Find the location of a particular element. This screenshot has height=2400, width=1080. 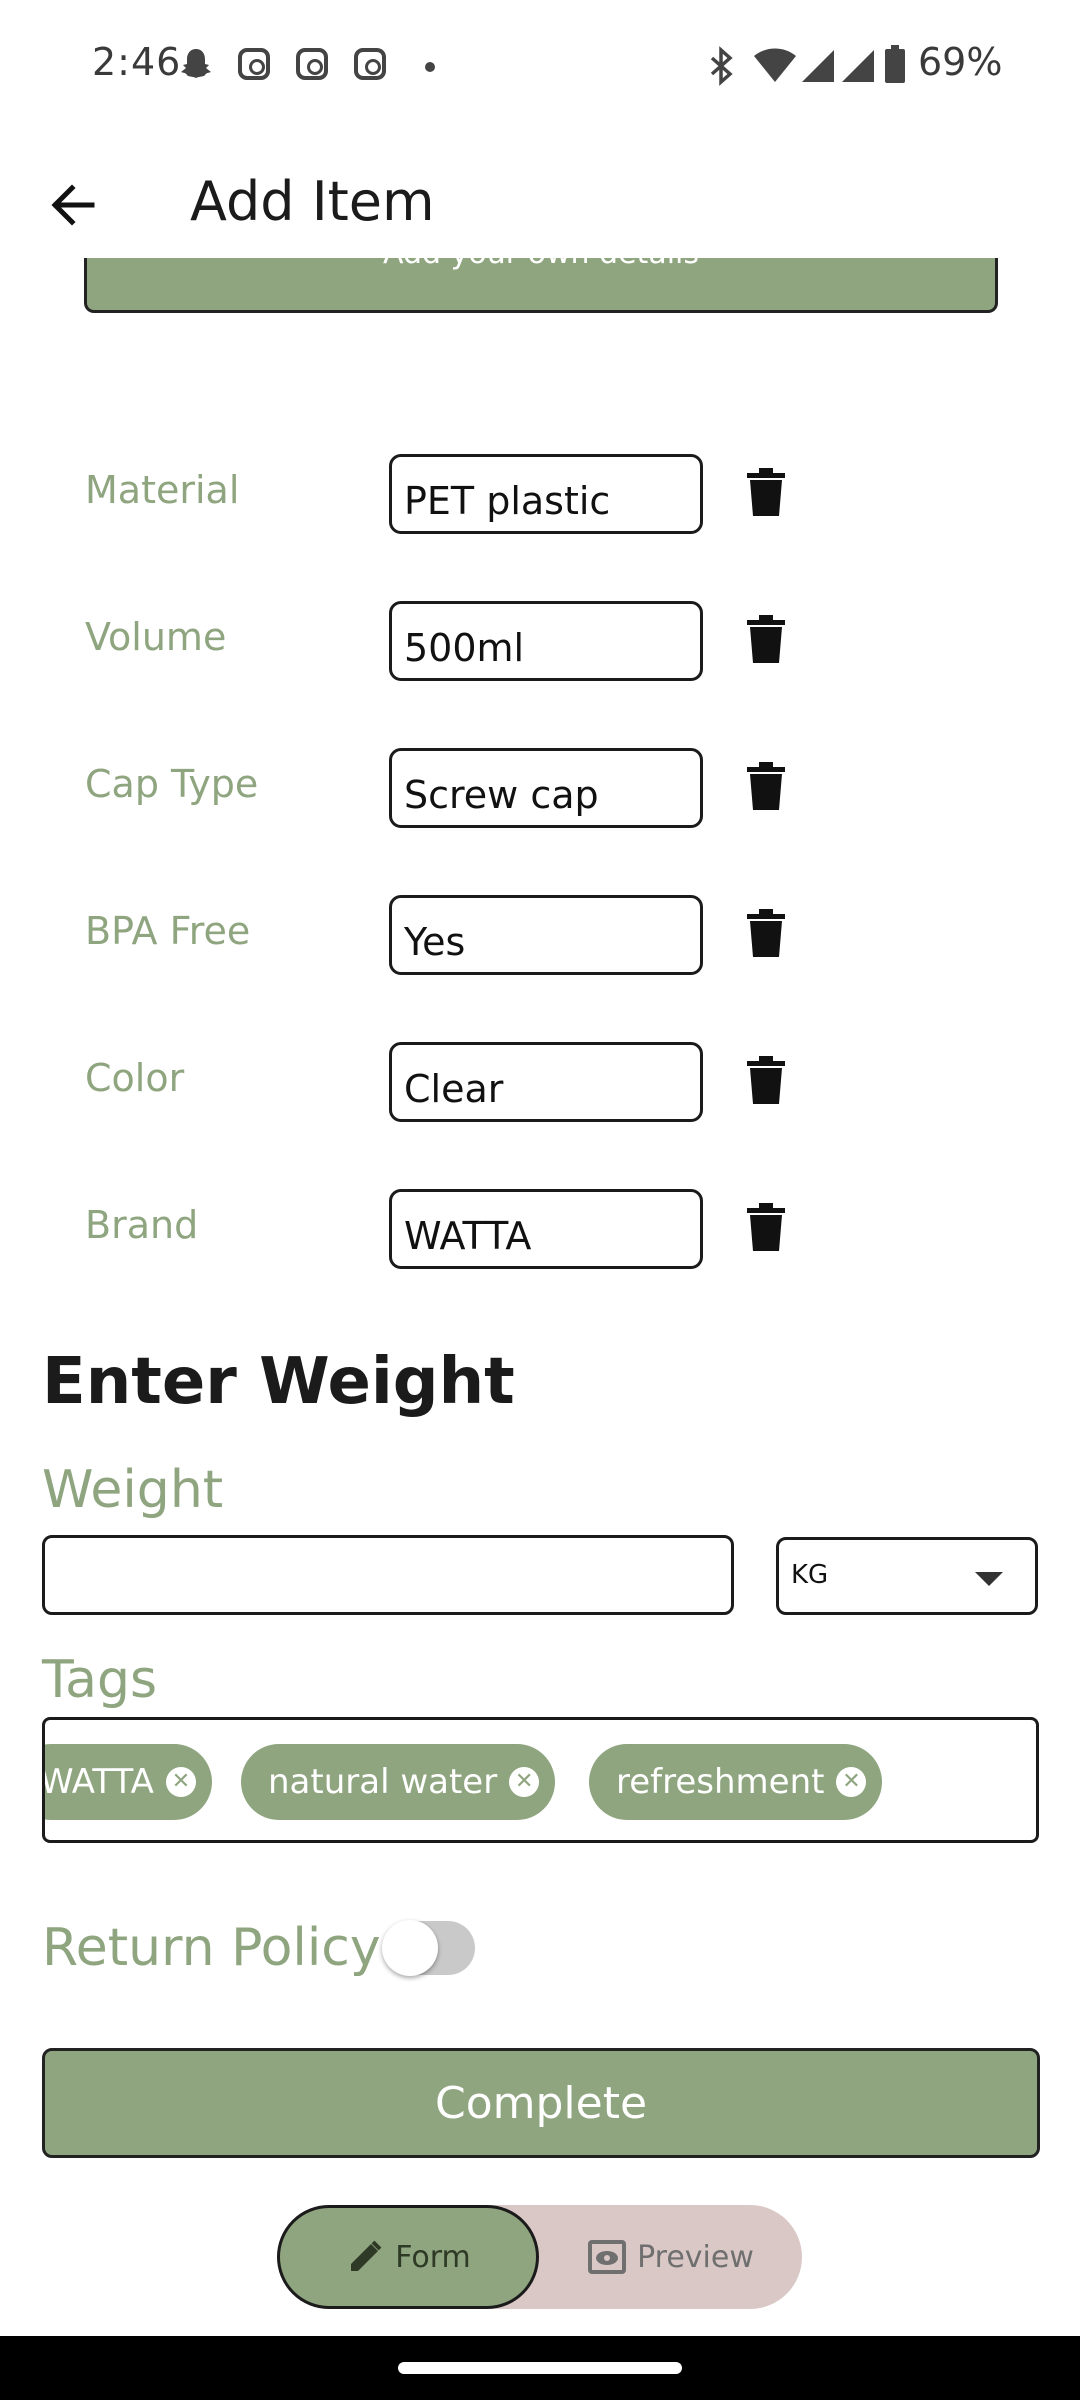

tab-preview-label: Preview is located at coordinates (695, 2257).